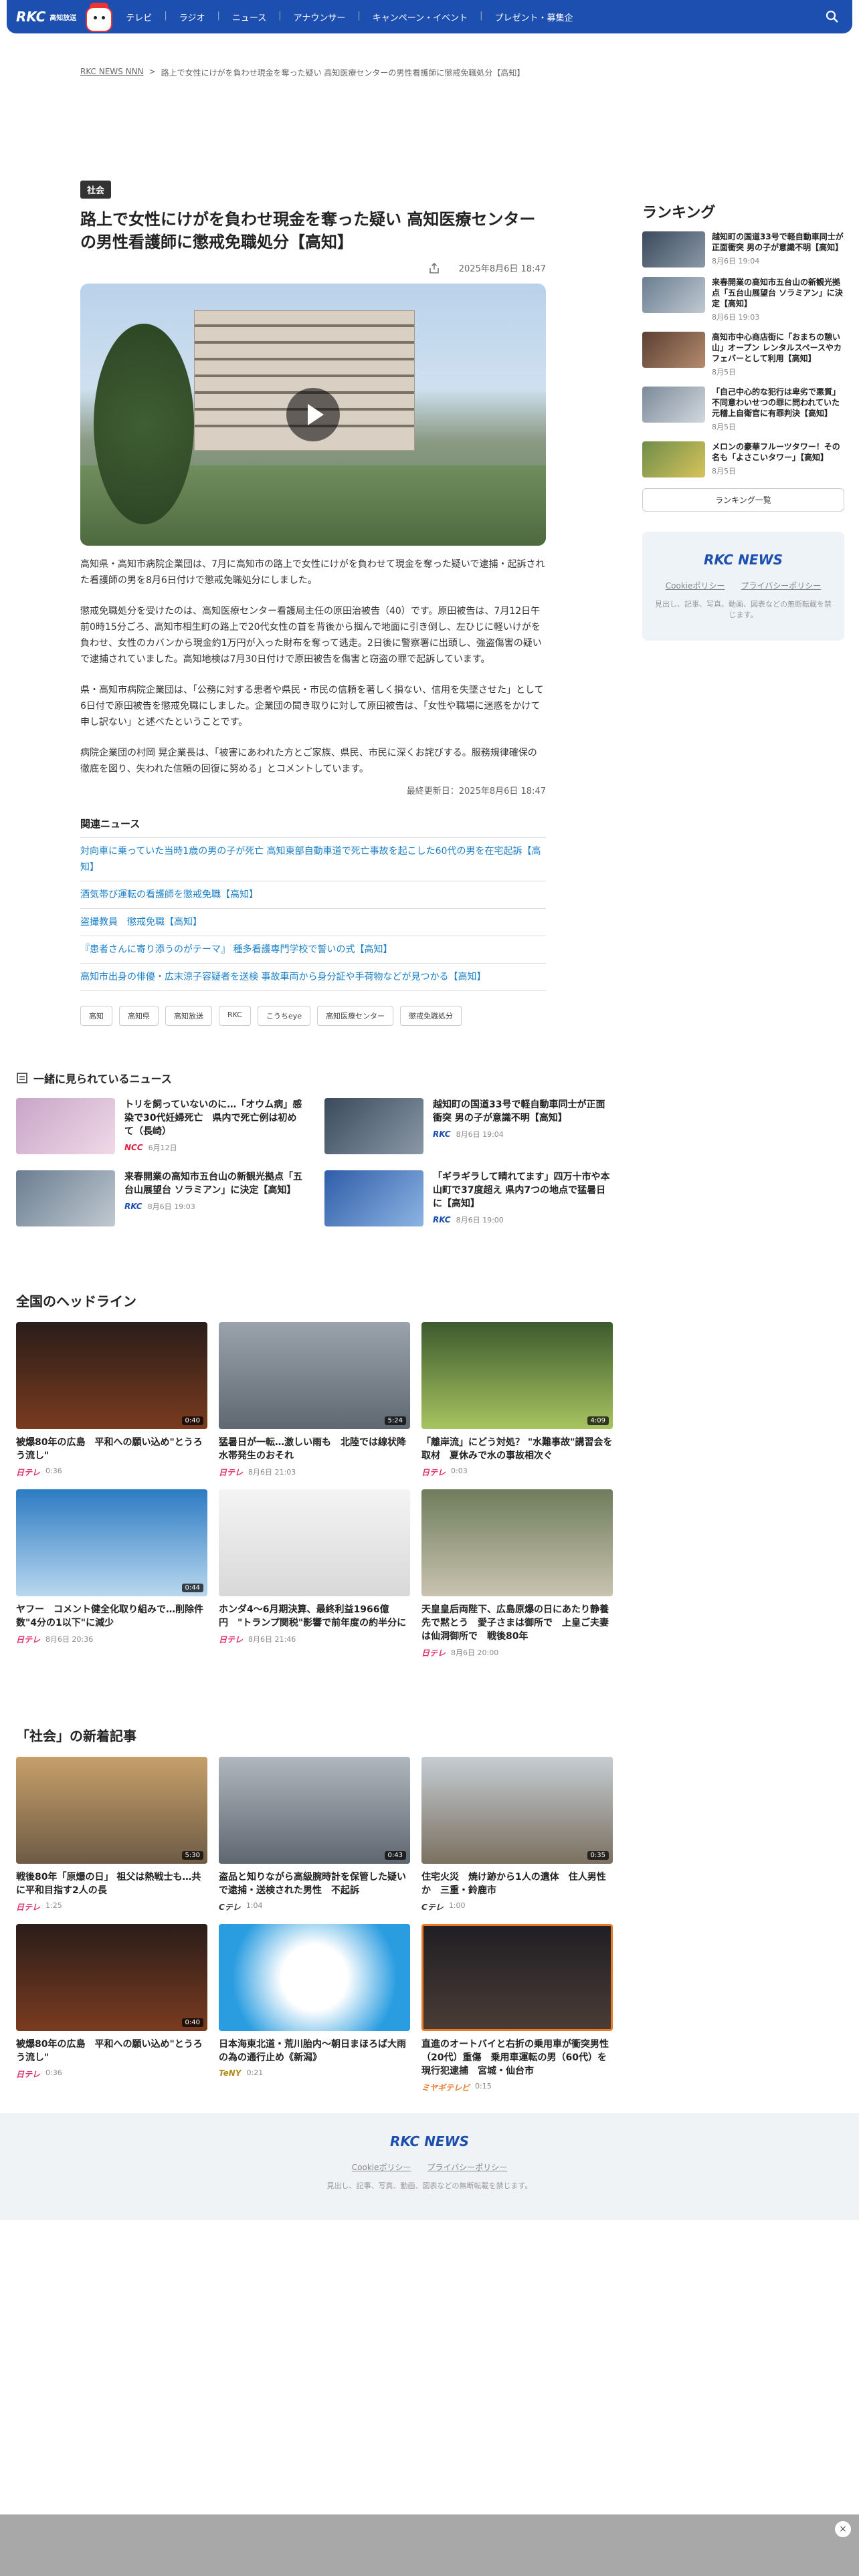 Image resolution: width=859 pixels, height=2576 pixels. What do you see at coordinates (724, 372) in the screenshot?
I see `ranking-date: 8月5日` at bounding box center [724, 372].